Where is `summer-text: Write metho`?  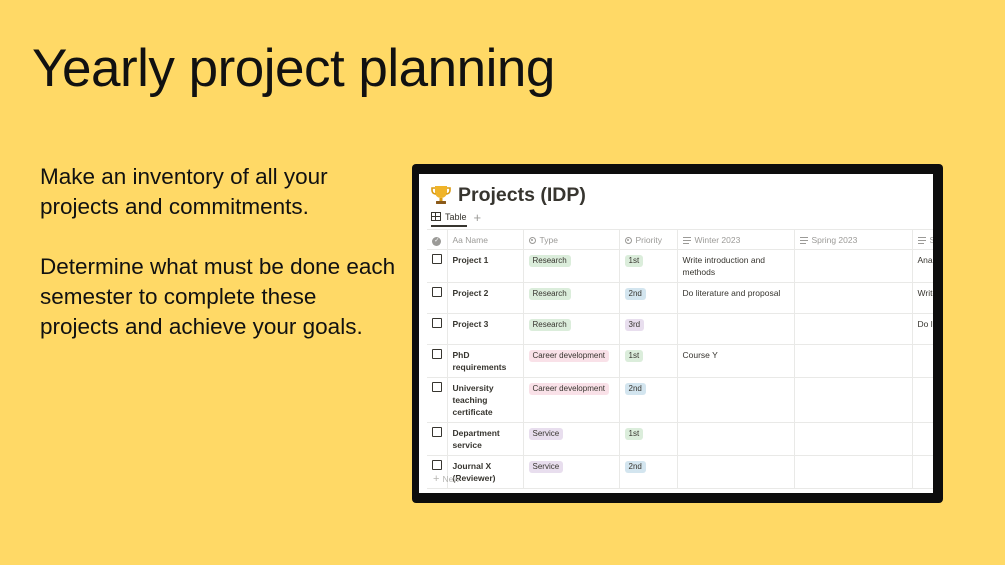 summer-text: Write metho is located at coordinates (925, 293).